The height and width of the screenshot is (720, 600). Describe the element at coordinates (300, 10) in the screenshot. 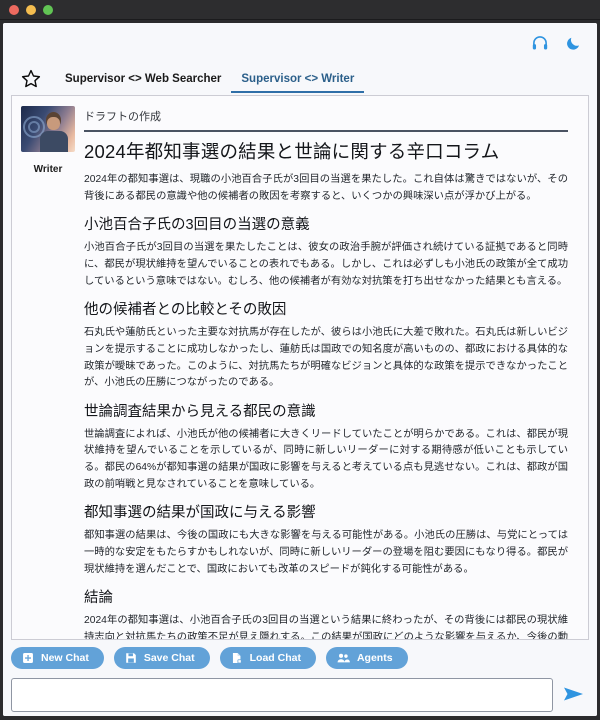

I see `window-titlebar` at that location.